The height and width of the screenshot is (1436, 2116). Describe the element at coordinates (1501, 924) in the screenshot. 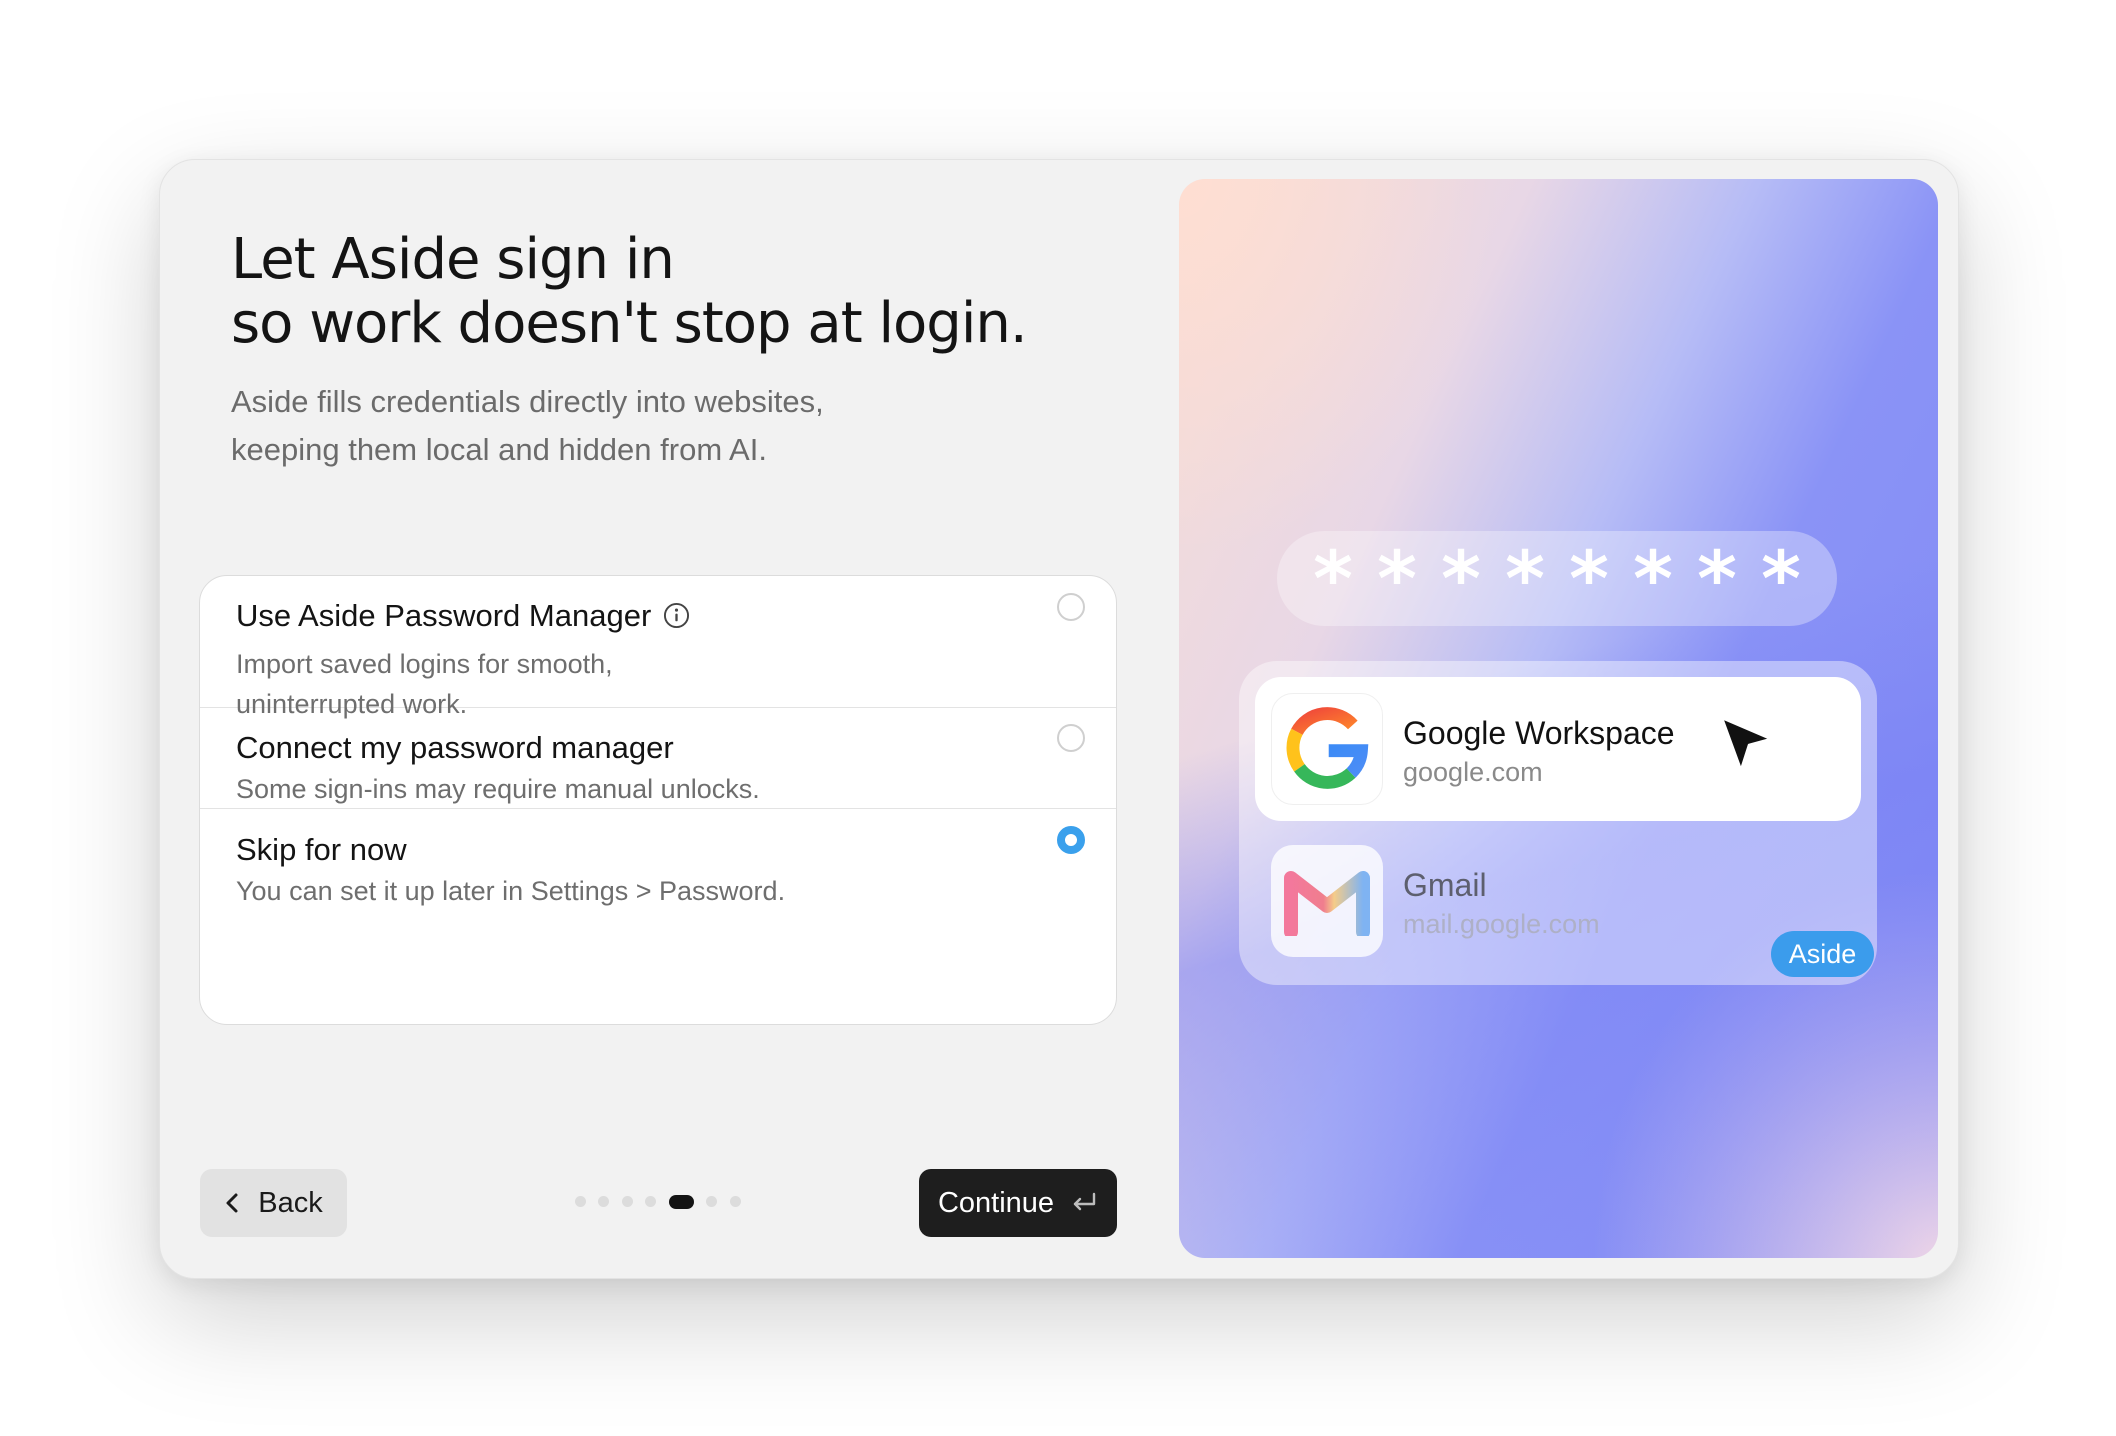

I see `account-url: mail.google.com` at that location.